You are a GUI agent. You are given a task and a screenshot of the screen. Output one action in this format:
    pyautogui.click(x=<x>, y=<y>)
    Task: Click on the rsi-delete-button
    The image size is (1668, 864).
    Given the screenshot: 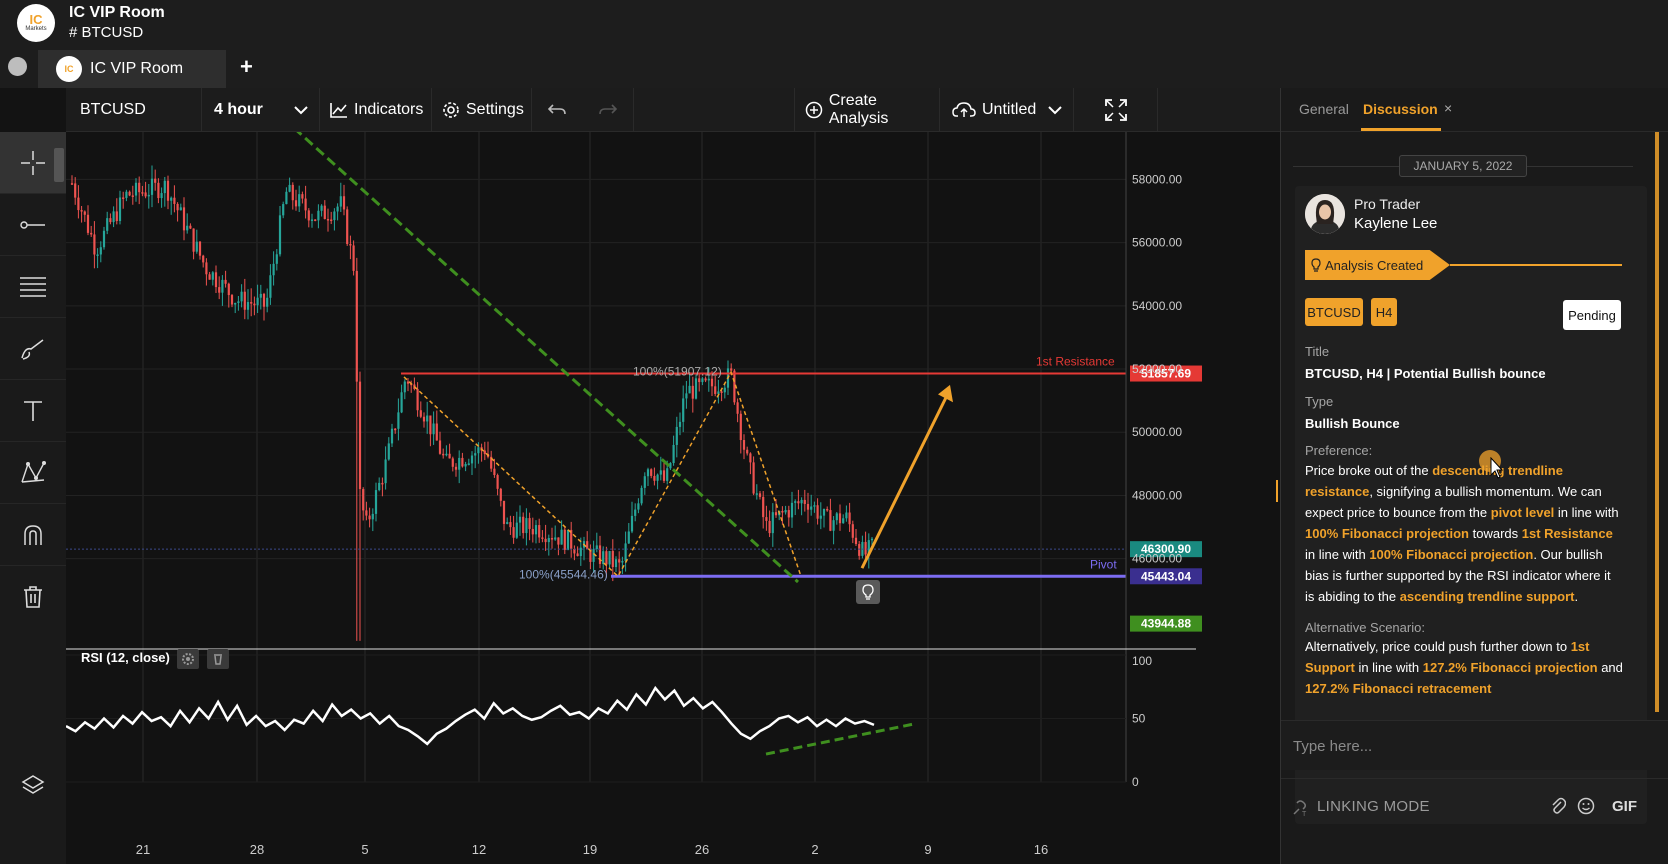 What is the action you would take?
    pyautogui.click(x=218, y=659)
    